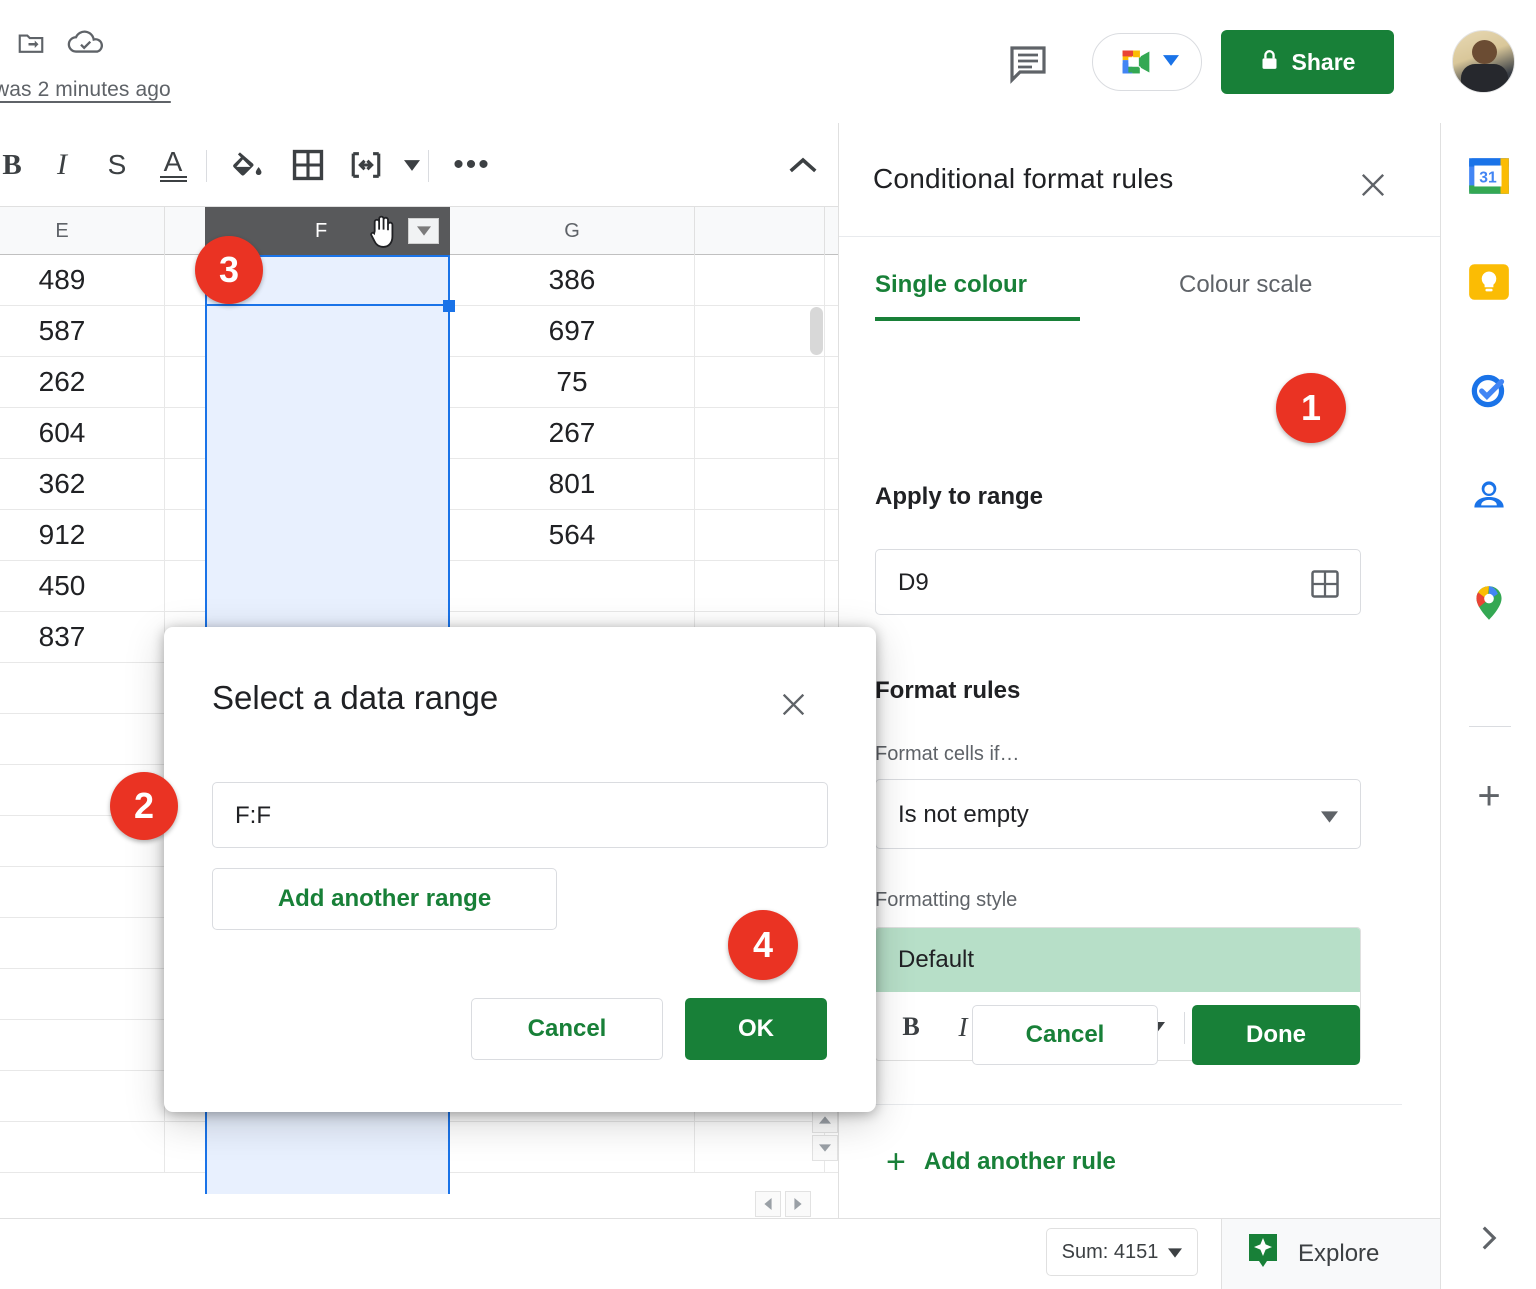  What do you see at coordinates (760, 535) in the screenshot?
I see `cell-h6` at bounding box center [760, 535].